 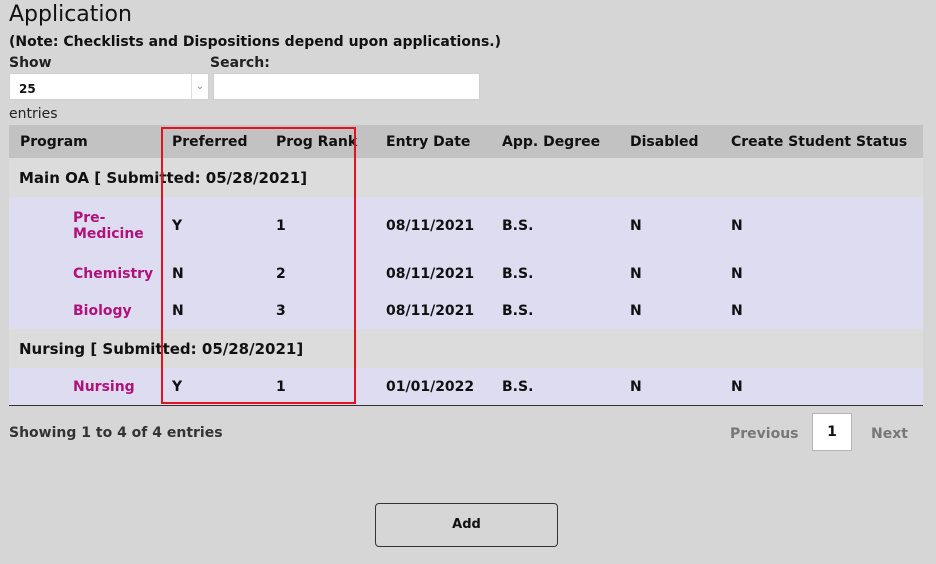 What do you see at coordinates (90, 226) in the screenshot?
I see `program-link: Pre- Medicine` at bounding box center [90, 226].